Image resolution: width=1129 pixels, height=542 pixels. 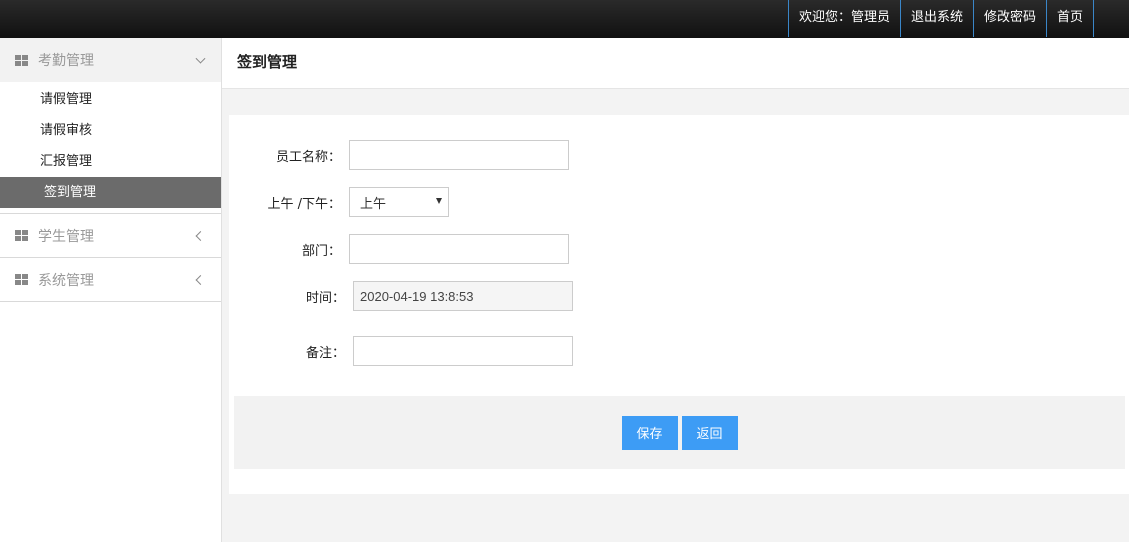 What do you see at coordinates (679, 432) in the screenshot?
I see `form-action-bar: 保存 返回` at bounding box center [679, 432].